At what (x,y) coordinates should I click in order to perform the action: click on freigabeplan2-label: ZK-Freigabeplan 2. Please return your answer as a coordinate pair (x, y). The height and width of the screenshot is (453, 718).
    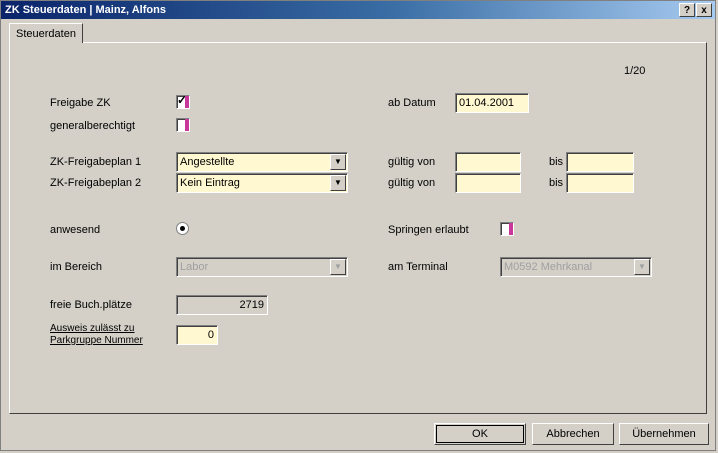
    Looking at the image, I should click on (96, 183).